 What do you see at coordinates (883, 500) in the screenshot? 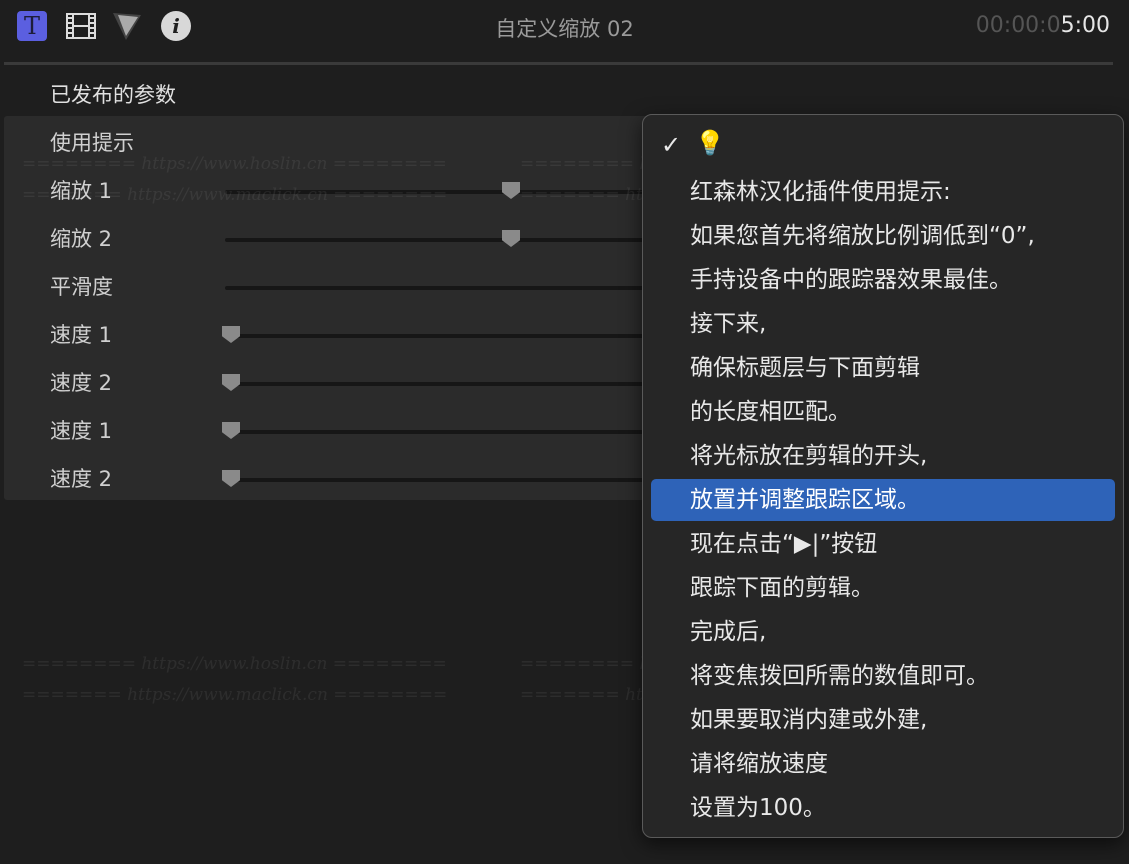
I see `menu-item: 放置并调整跟踪区域。` at bounding box center [883, 500].